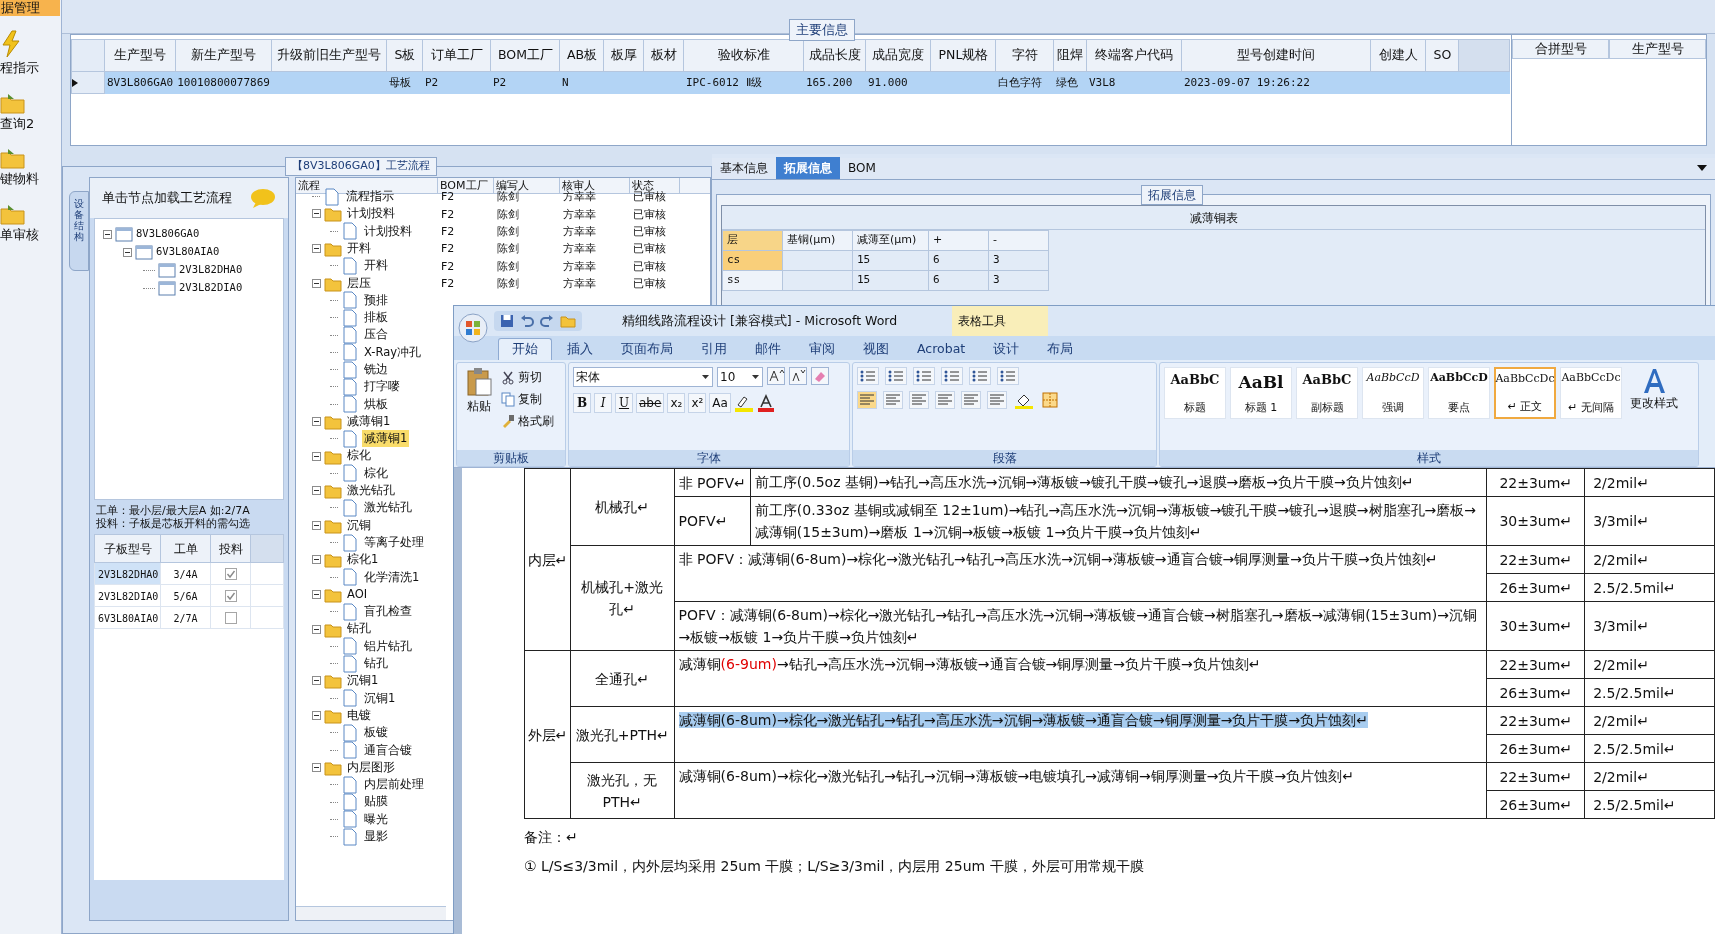  What do you see at coordinates (380, 698) in the screenshot?
I see `tree-item: 沉铜1` at bounding box center [380, 698].